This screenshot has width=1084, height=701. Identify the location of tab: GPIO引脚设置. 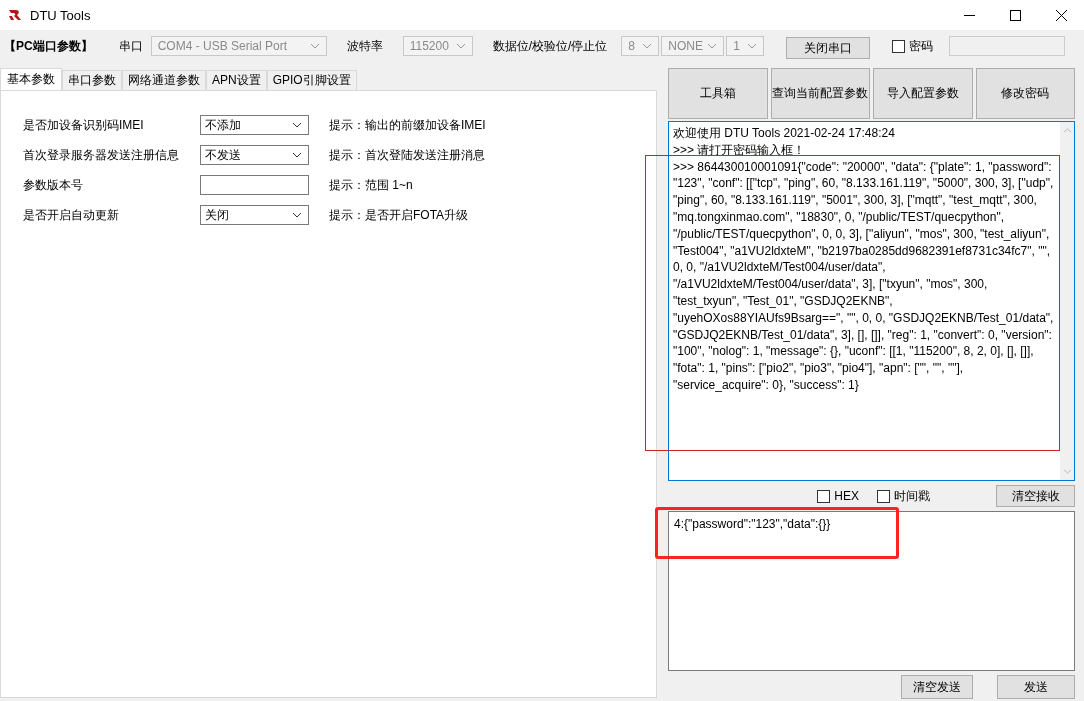
(311, 80).